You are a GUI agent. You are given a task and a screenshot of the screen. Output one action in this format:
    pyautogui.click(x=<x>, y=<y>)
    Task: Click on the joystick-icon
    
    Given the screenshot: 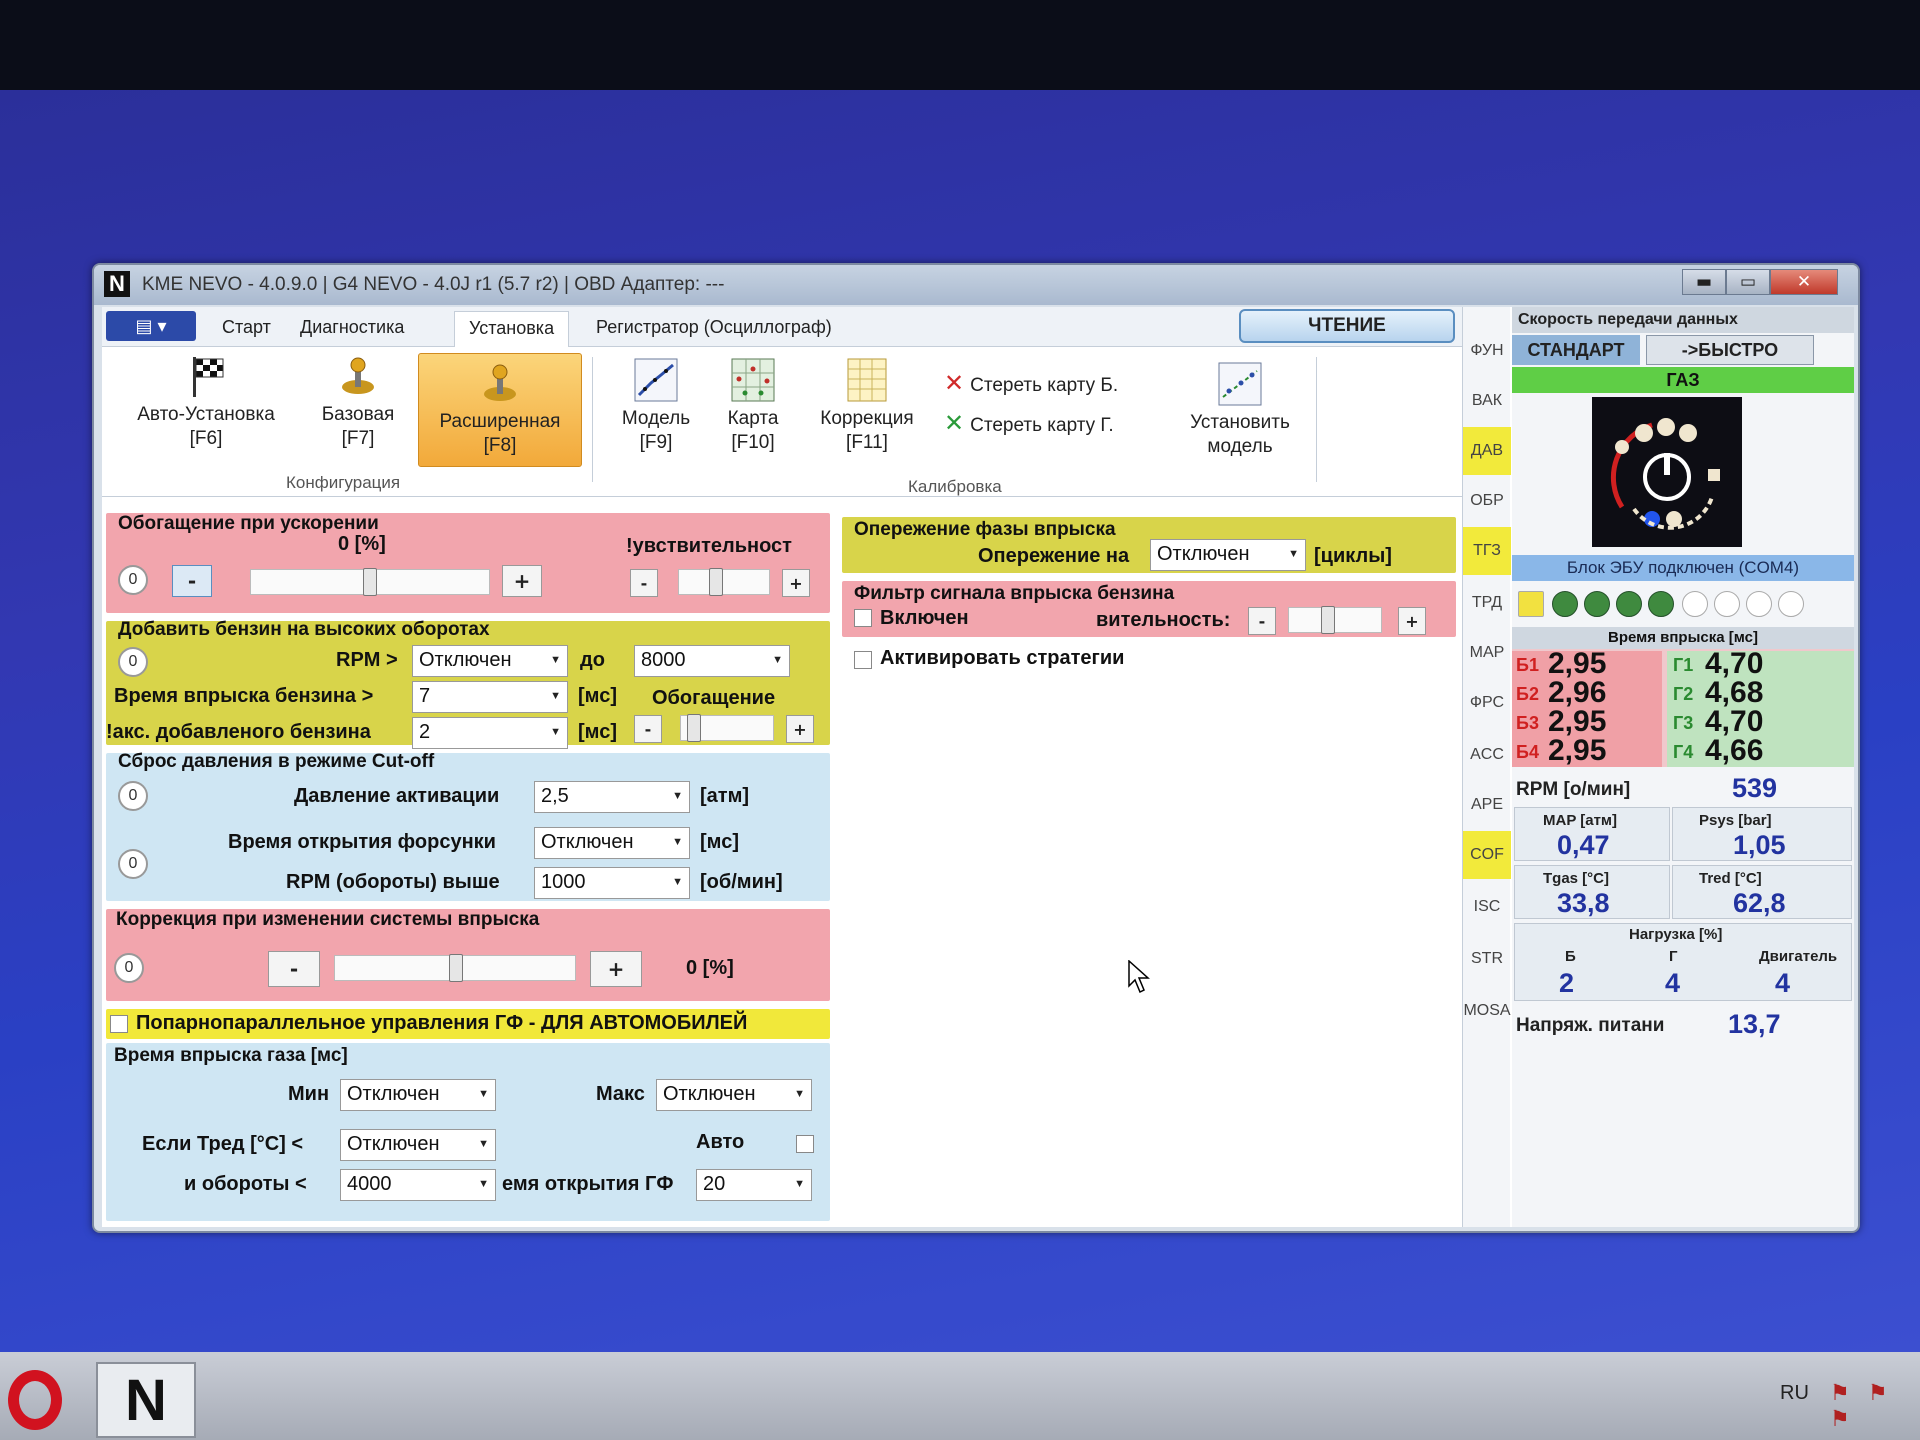 What is the action you would take?
    pyautogui.click(x=358, y=375)
    